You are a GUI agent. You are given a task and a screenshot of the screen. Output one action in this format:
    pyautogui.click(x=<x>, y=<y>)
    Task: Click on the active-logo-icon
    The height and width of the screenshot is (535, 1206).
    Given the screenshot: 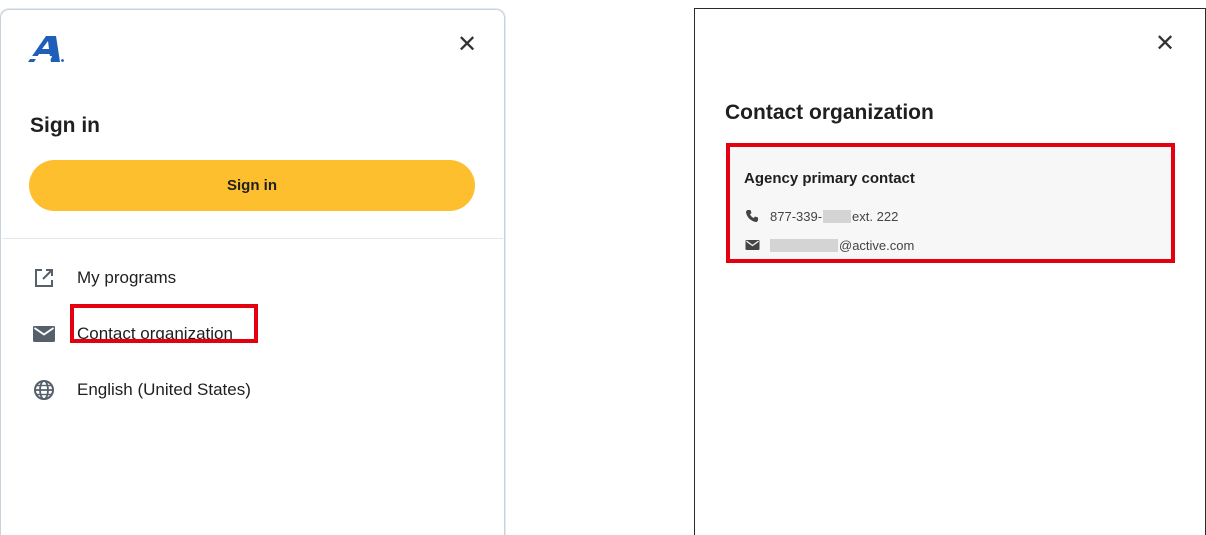 What is the action you would take?
    pyautogui.click(x=46, y=49)
    